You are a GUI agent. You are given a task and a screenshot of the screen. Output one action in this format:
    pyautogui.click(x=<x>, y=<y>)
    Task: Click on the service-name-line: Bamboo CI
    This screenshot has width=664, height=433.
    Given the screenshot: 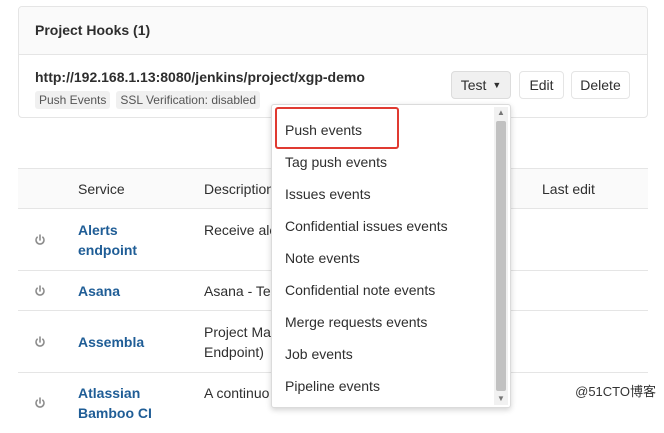 What is the action you would take?
    pyautogui.click(x=115, y=413)
    